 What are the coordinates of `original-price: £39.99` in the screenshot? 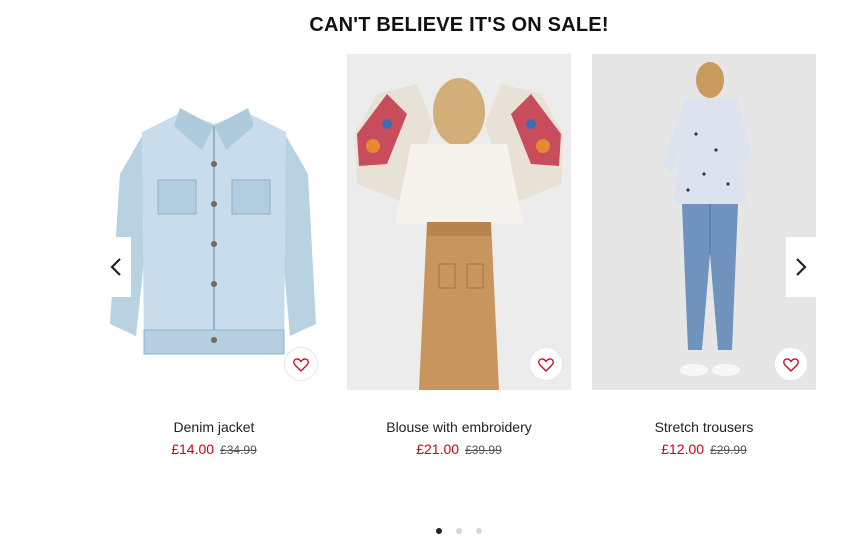 It's located at (483, 450).